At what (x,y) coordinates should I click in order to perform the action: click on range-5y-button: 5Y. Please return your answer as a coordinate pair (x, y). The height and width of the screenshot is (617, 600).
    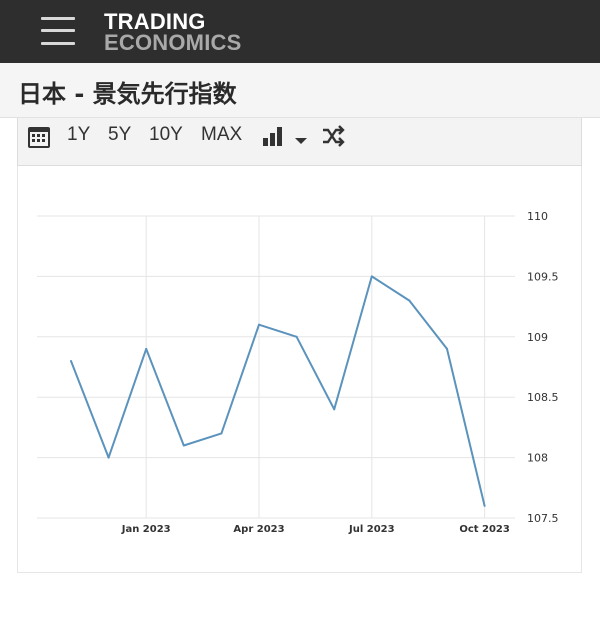
    Looking at the image, I should click on (119, 135).